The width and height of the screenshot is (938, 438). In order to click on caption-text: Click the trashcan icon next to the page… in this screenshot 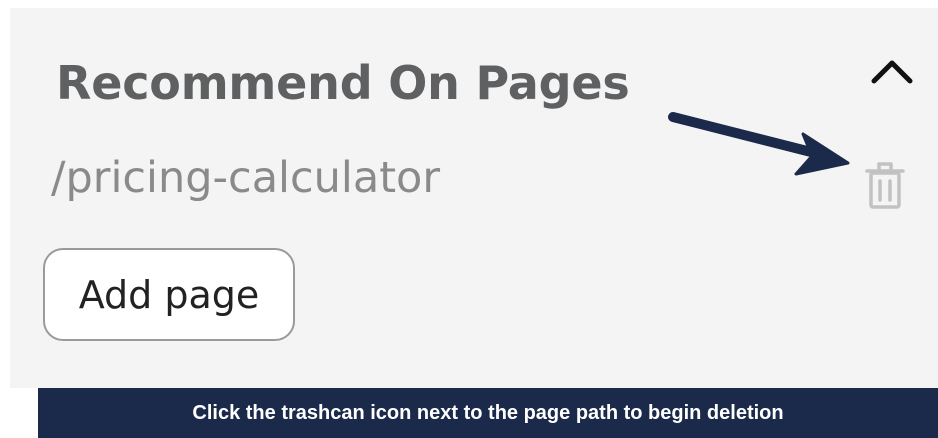, I will do `click(488, 412)`.